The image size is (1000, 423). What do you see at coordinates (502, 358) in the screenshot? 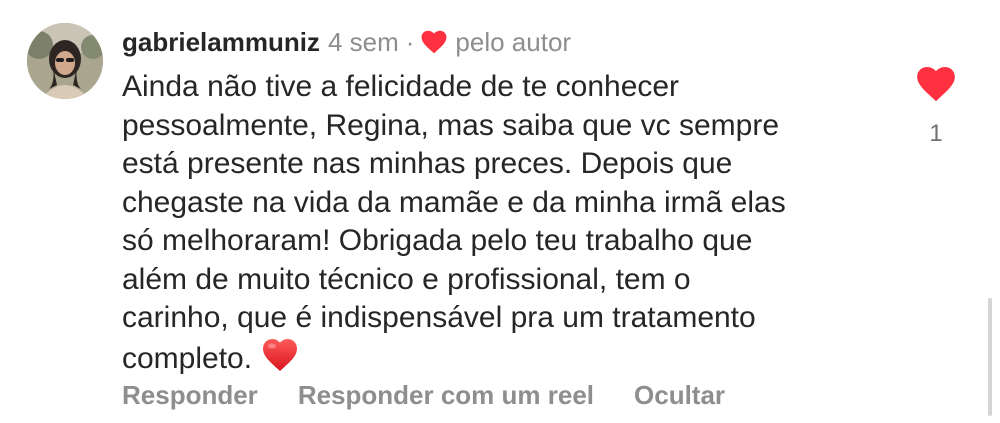
I see `comment-text-line-last: completo.` at bounding box center [502, 358].